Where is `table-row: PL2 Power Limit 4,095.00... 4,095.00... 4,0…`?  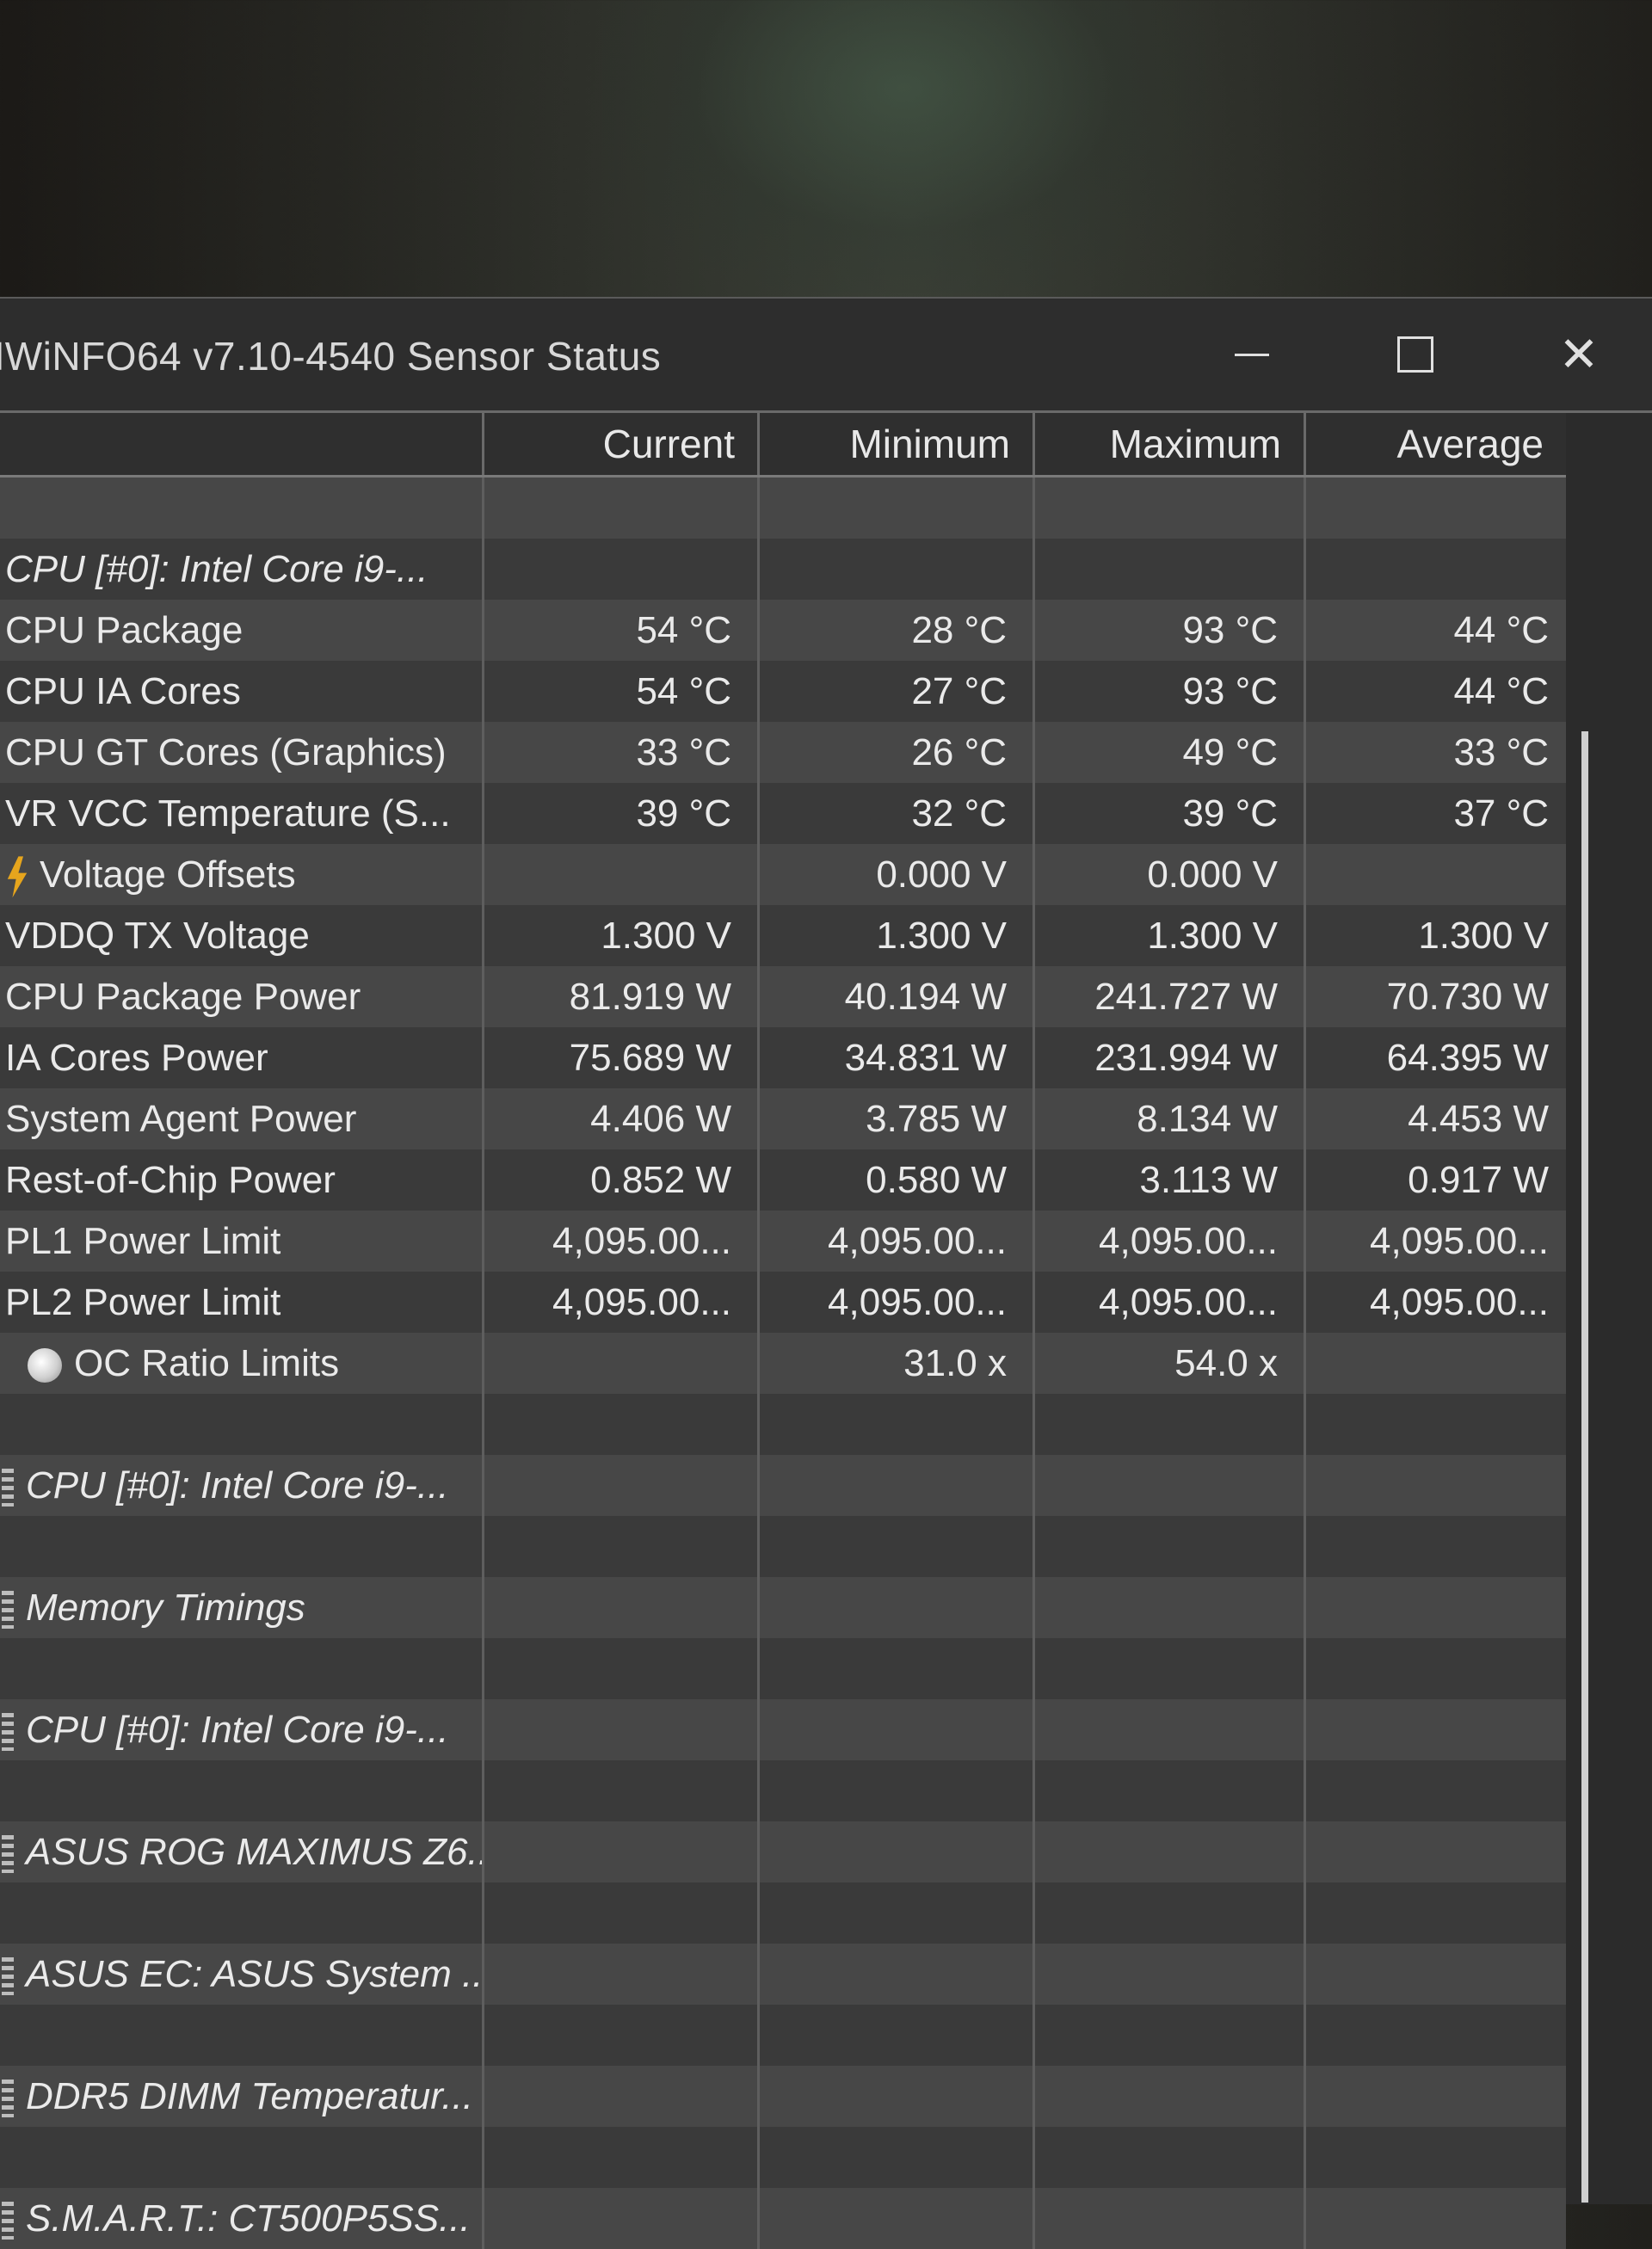
table-row: PL2 Power Limit 4,095.00... 4,095.00... 4,0… is located at coordinates (783, 1302).